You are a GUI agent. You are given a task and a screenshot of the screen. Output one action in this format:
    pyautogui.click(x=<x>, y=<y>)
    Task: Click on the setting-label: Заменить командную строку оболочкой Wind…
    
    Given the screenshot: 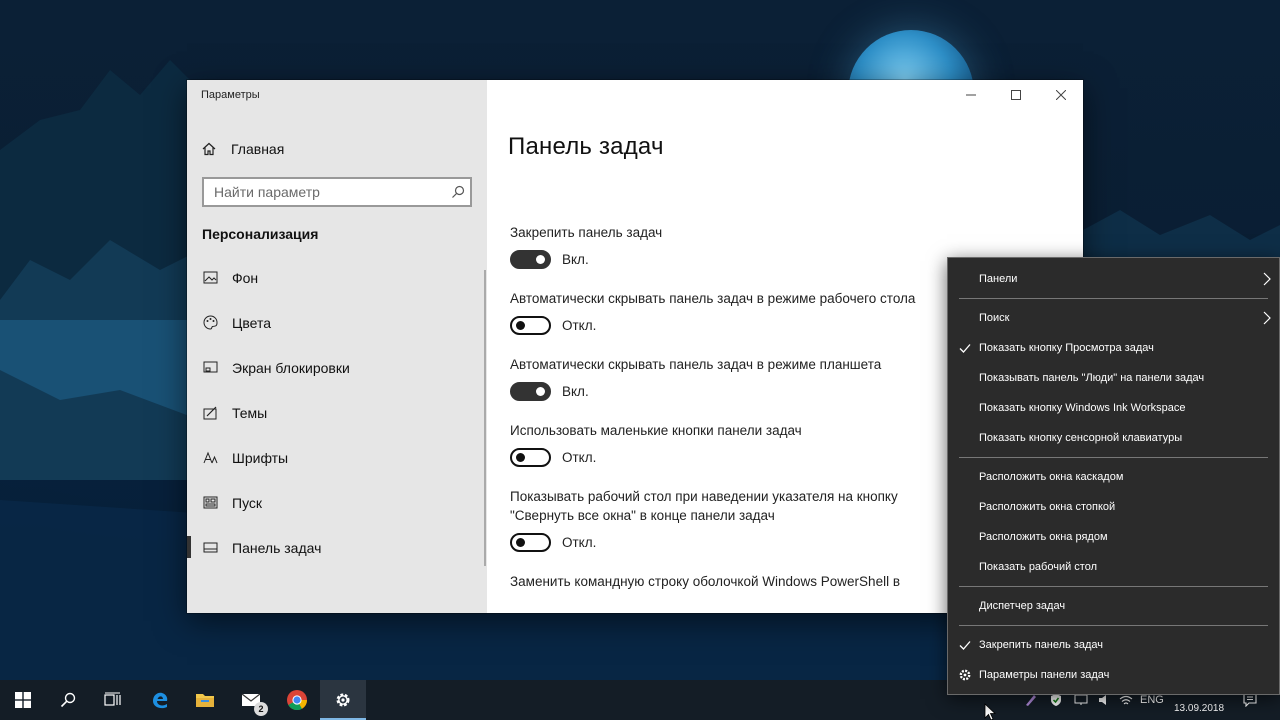 What is the action you would take?
    pyautogui.click(x=705, y=581)
    